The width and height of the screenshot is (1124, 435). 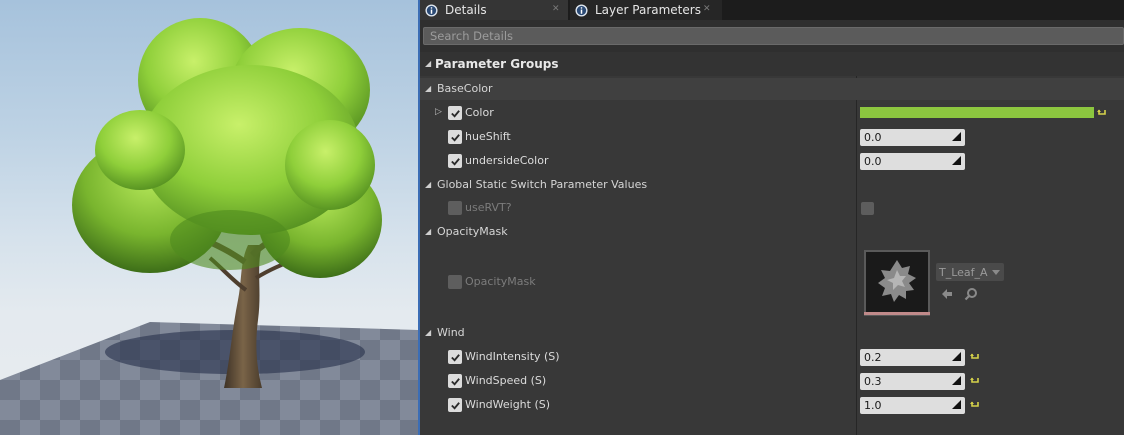 What do you see at coordinates (772, 161) in the screenshot?
I see `param-row-undersidecolor: undersideColor 0.0` at bounding box center [772, 161].